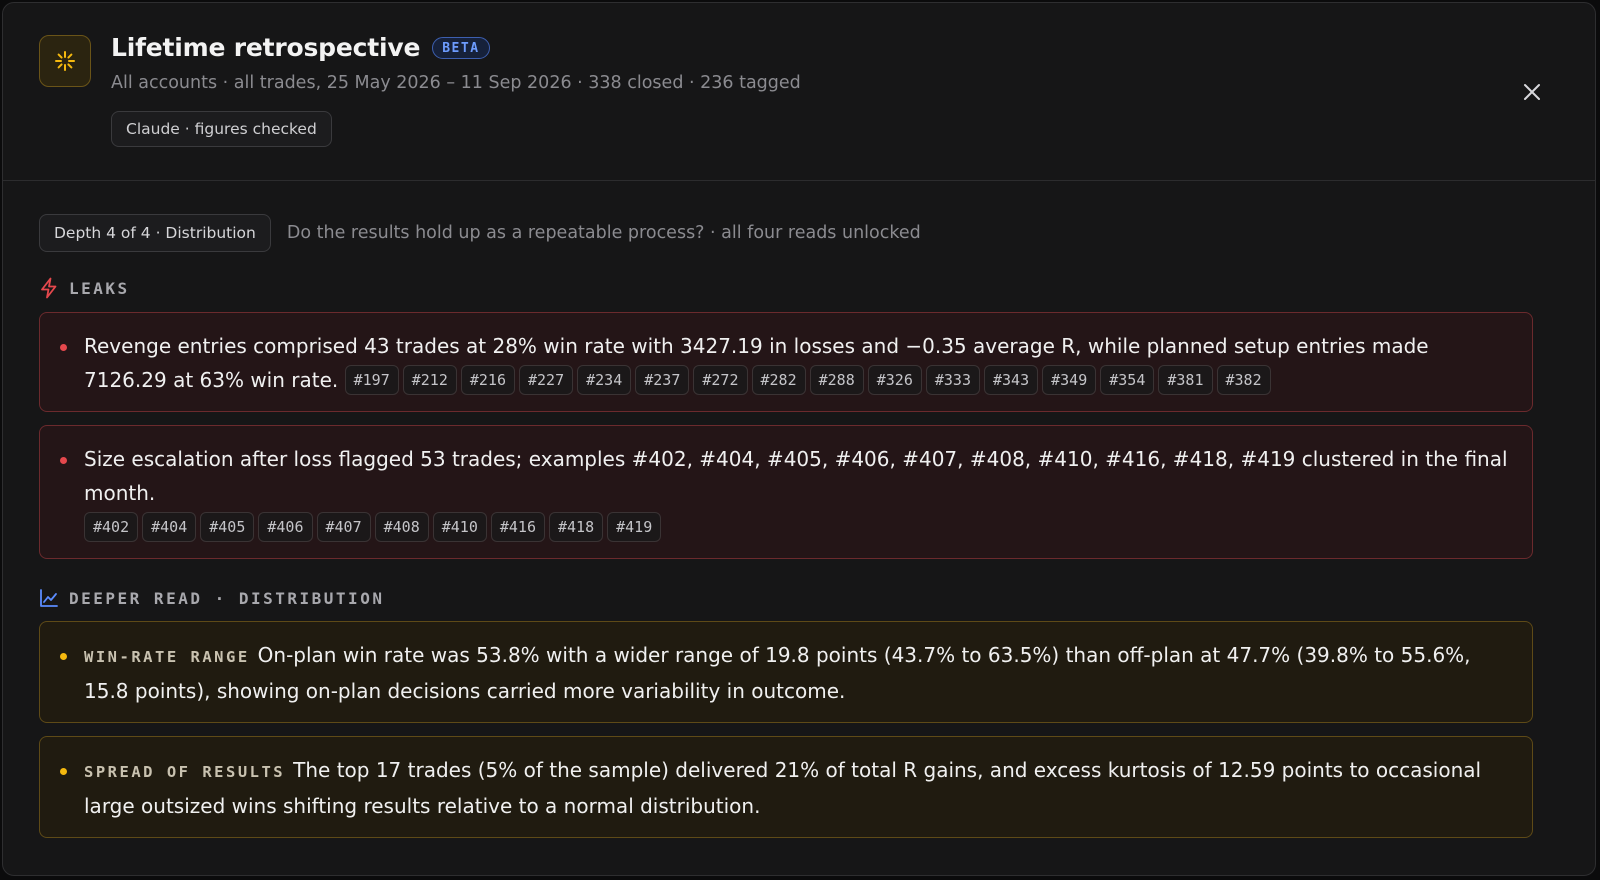 This screenshot has width=1600, height=880. I want to click on trade-tag: #410, so click(459, 526).